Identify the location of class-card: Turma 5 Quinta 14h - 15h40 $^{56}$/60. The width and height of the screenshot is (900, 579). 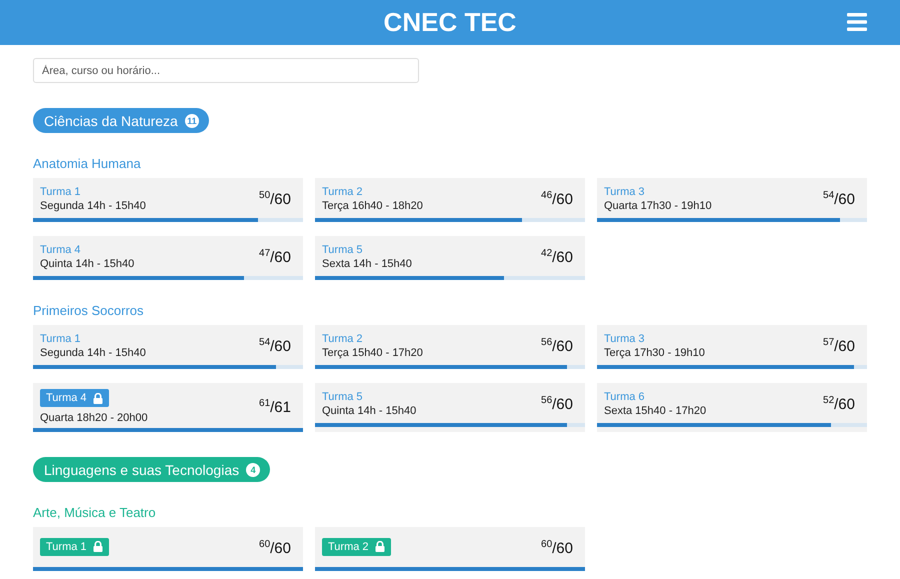
(450, 407).